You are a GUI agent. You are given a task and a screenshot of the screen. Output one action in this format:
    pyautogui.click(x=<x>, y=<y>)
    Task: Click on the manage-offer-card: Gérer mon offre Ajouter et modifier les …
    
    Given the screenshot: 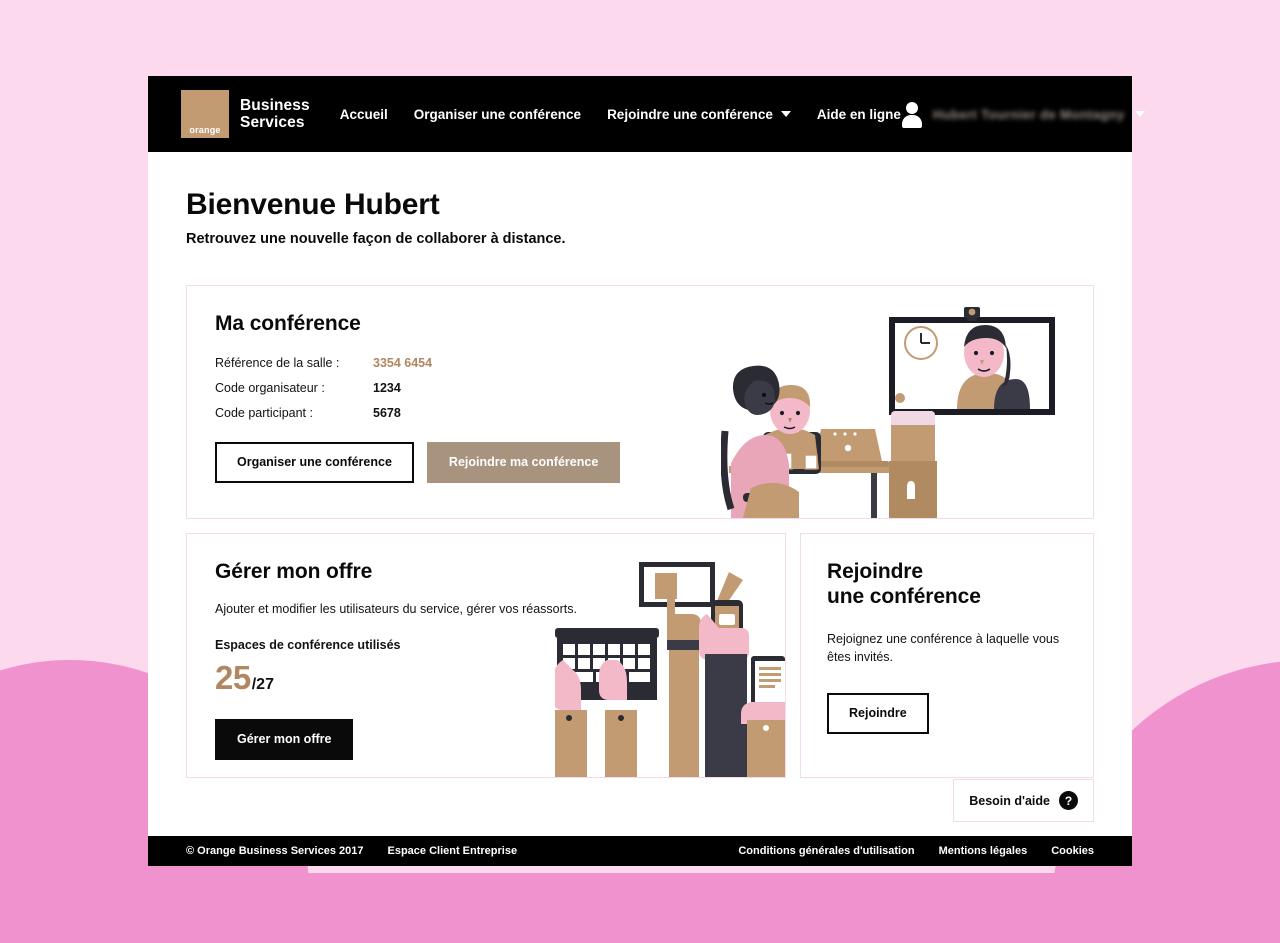 What is the action you would take?
    pyautogui.click(x=486, y=655)
    